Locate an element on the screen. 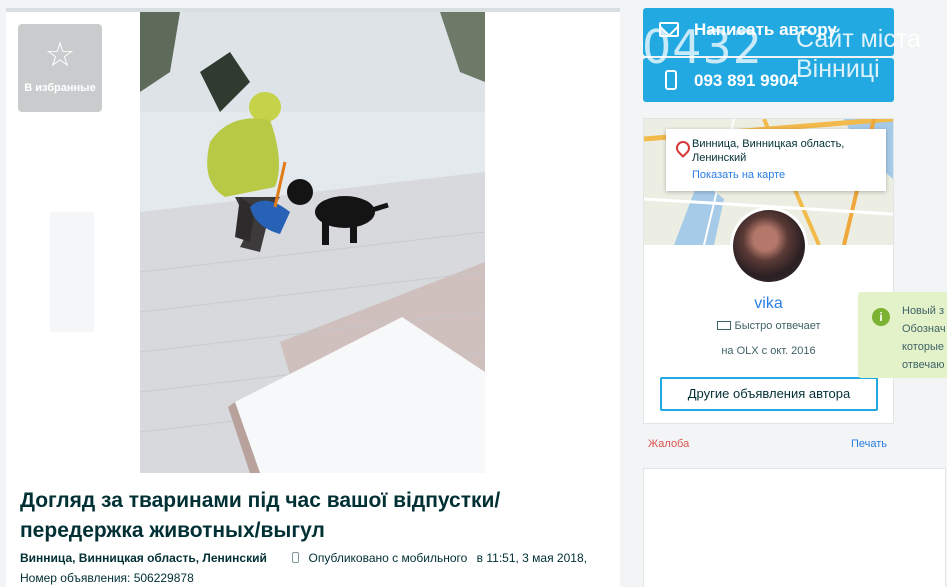  add-to-favorites-button: ☆ В избранные is located at coordinates (60, 68).